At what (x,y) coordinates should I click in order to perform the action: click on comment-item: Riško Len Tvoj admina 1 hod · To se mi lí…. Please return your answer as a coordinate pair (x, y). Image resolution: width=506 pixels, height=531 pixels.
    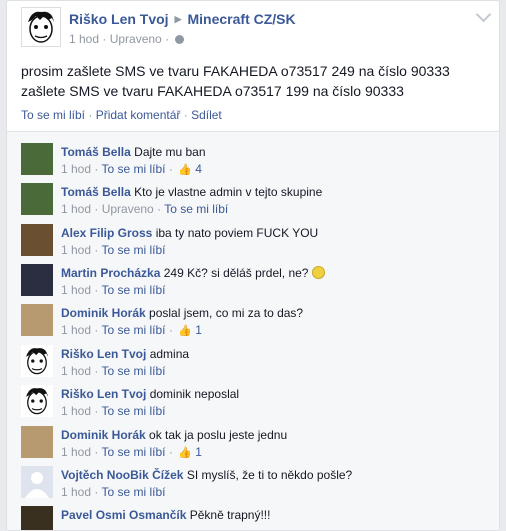
    Looking at the image, I should click on (253, 358).